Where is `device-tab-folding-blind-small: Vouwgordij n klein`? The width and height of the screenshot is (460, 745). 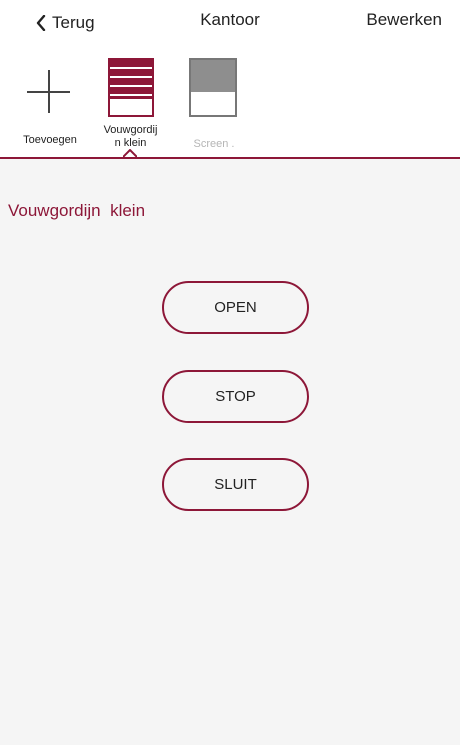 device-tab-folding-blind-small: Vouwgordij n klein is located at coordinates (130, 102).